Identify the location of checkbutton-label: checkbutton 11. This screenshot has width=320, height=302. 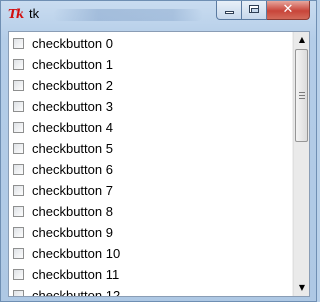
(76, 274).